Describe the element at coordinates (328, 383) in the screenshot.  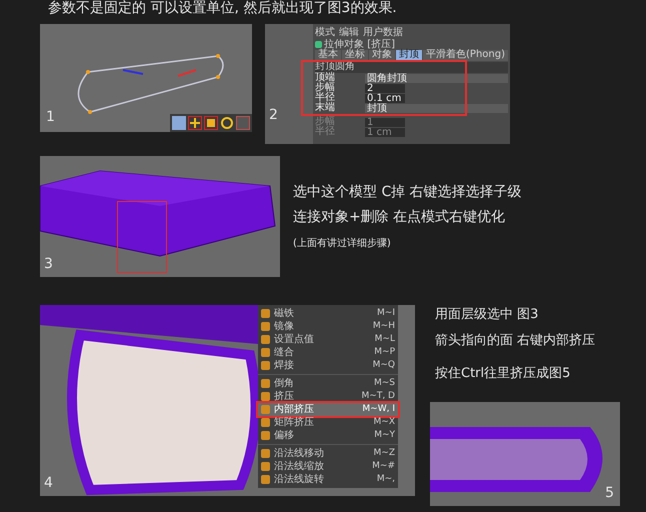
I see `menu-item: 倒角 M~S` at that location.